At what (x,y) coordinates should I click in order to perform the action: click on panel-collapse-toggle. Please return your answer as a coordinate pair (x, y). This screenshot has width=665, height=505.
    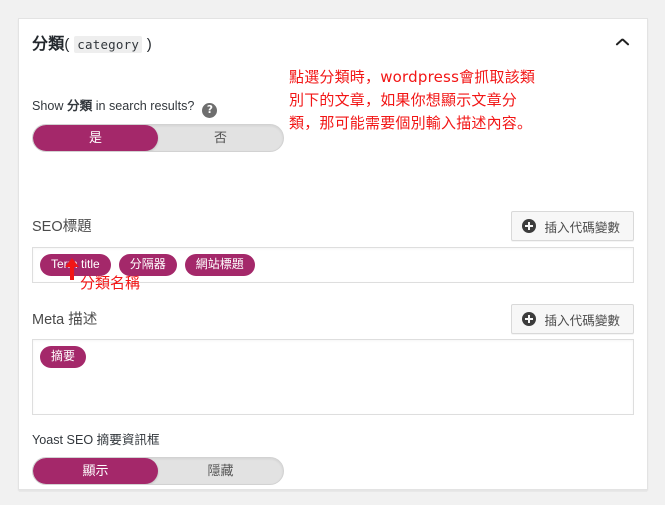
    Looking at the image, I should click on (624, 42).